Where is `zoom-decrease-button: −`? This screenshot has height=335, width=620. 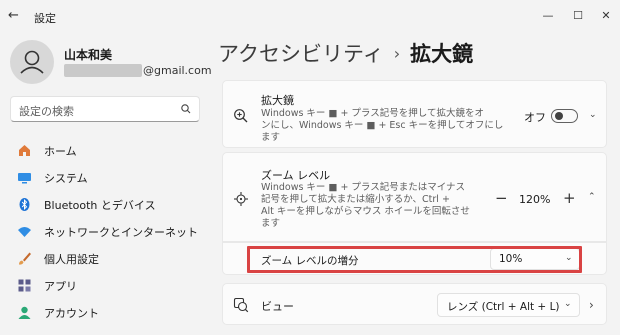
zoom-decrease-button: − is located at coordinates (501, 198).